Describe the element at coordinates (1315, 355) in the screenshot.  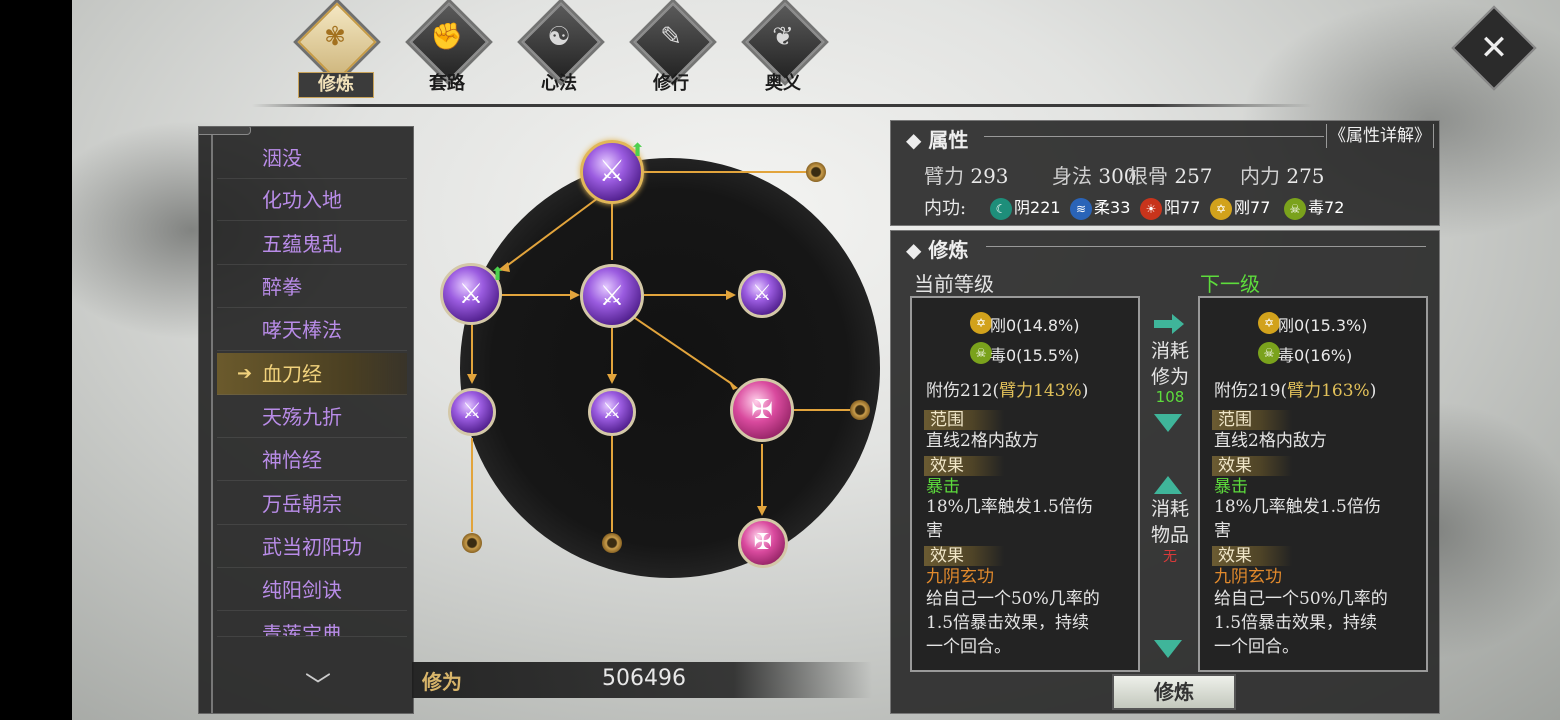
I see `du-value: 毒0(16%)` at that location.